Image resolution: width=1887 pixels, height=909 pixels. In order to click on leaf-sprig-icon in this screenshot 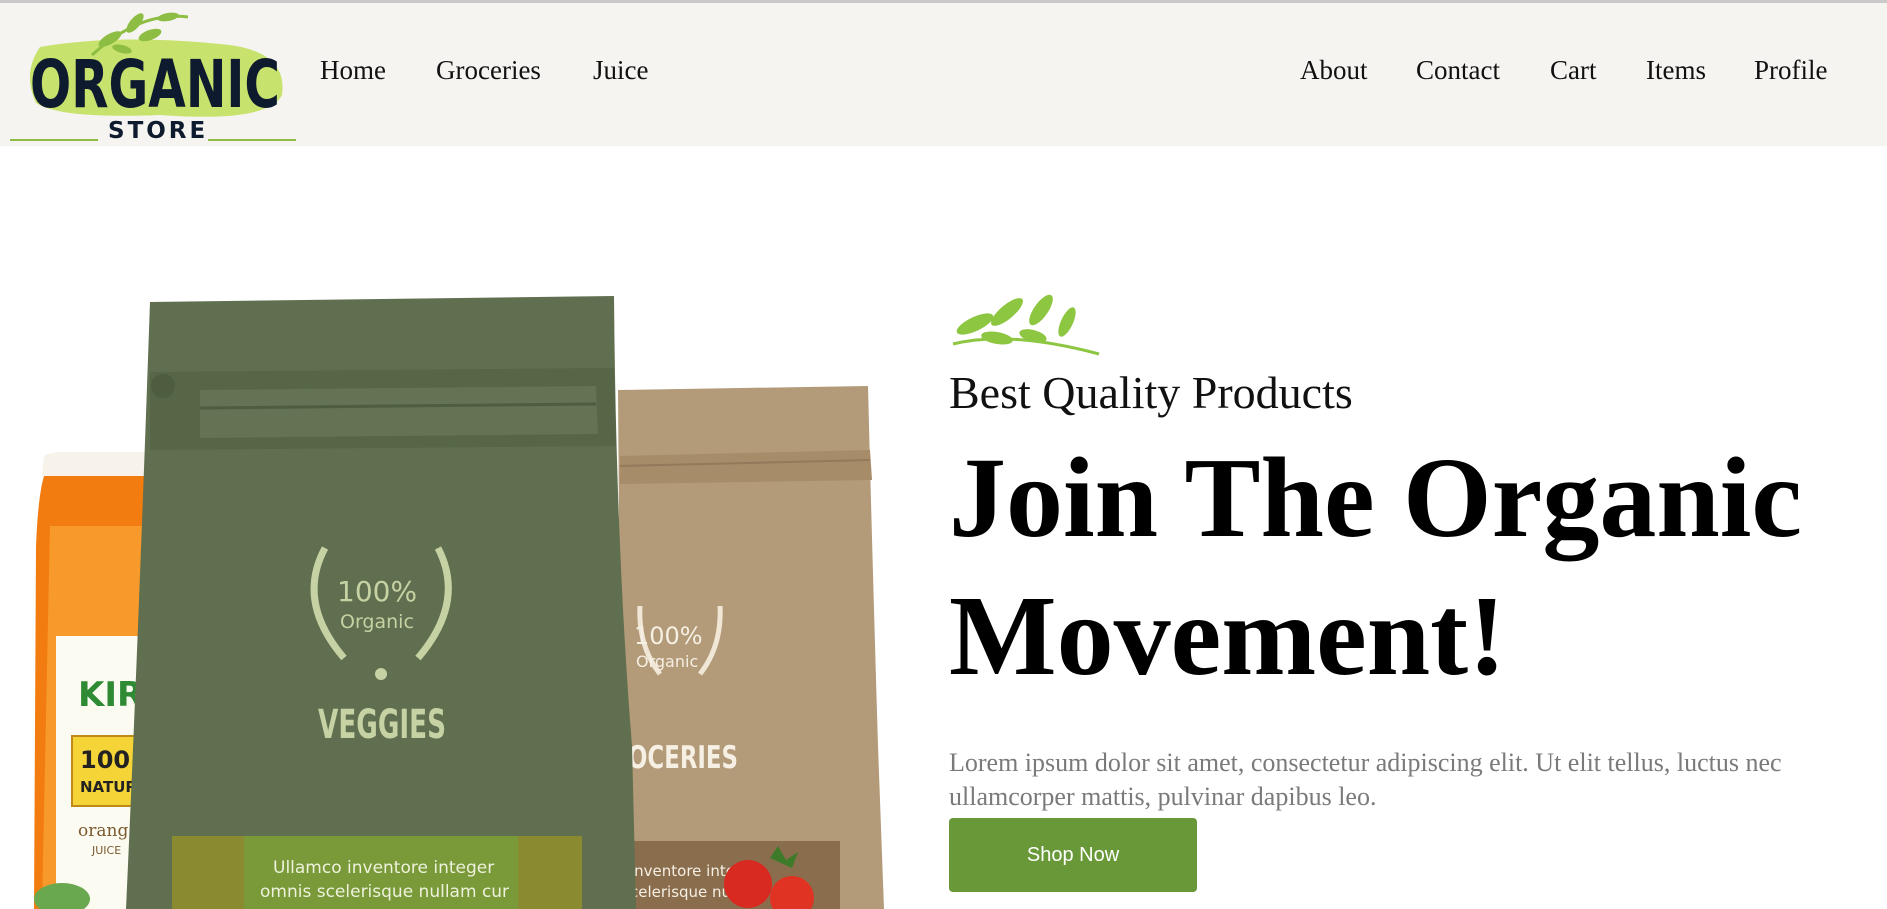, I will do `click(1026, 325)`.